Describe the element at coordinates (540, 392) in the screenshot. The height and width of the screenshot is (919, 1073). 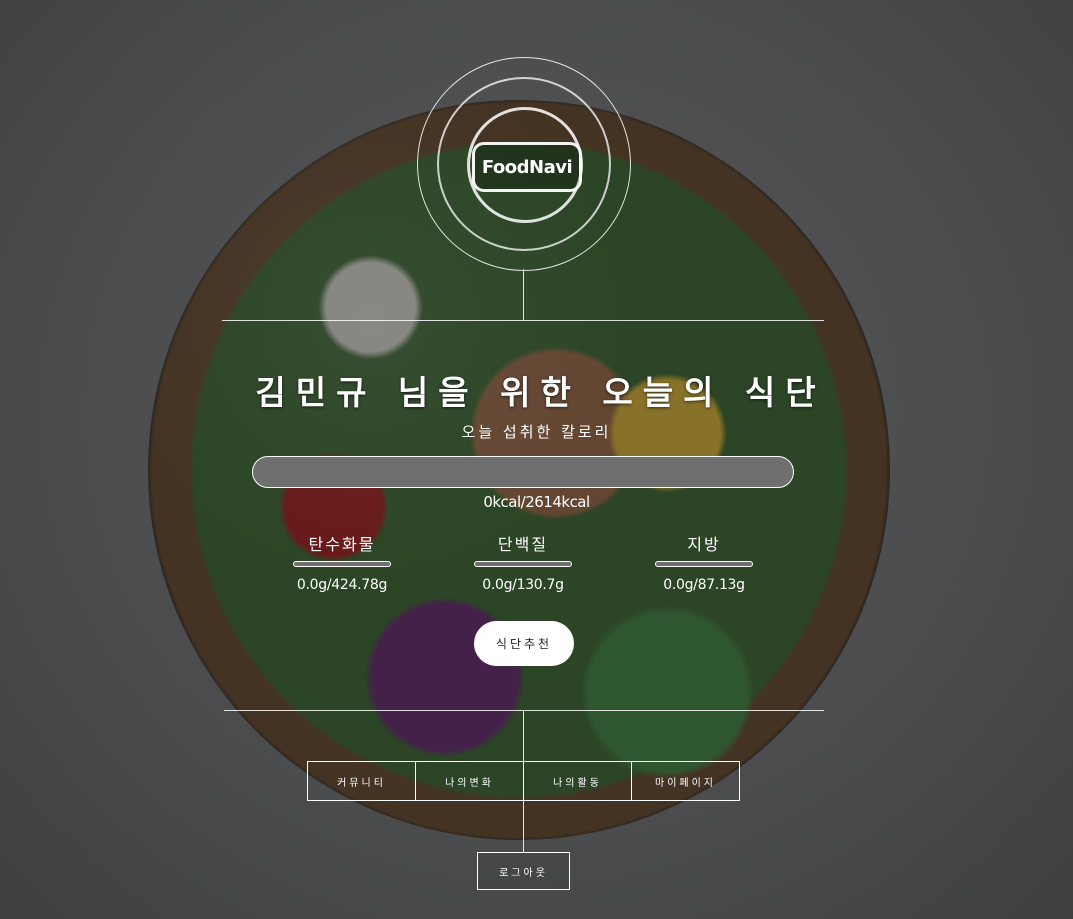
I see `page-title: 김민규 님을 위한 오늘의 식단` at that location.